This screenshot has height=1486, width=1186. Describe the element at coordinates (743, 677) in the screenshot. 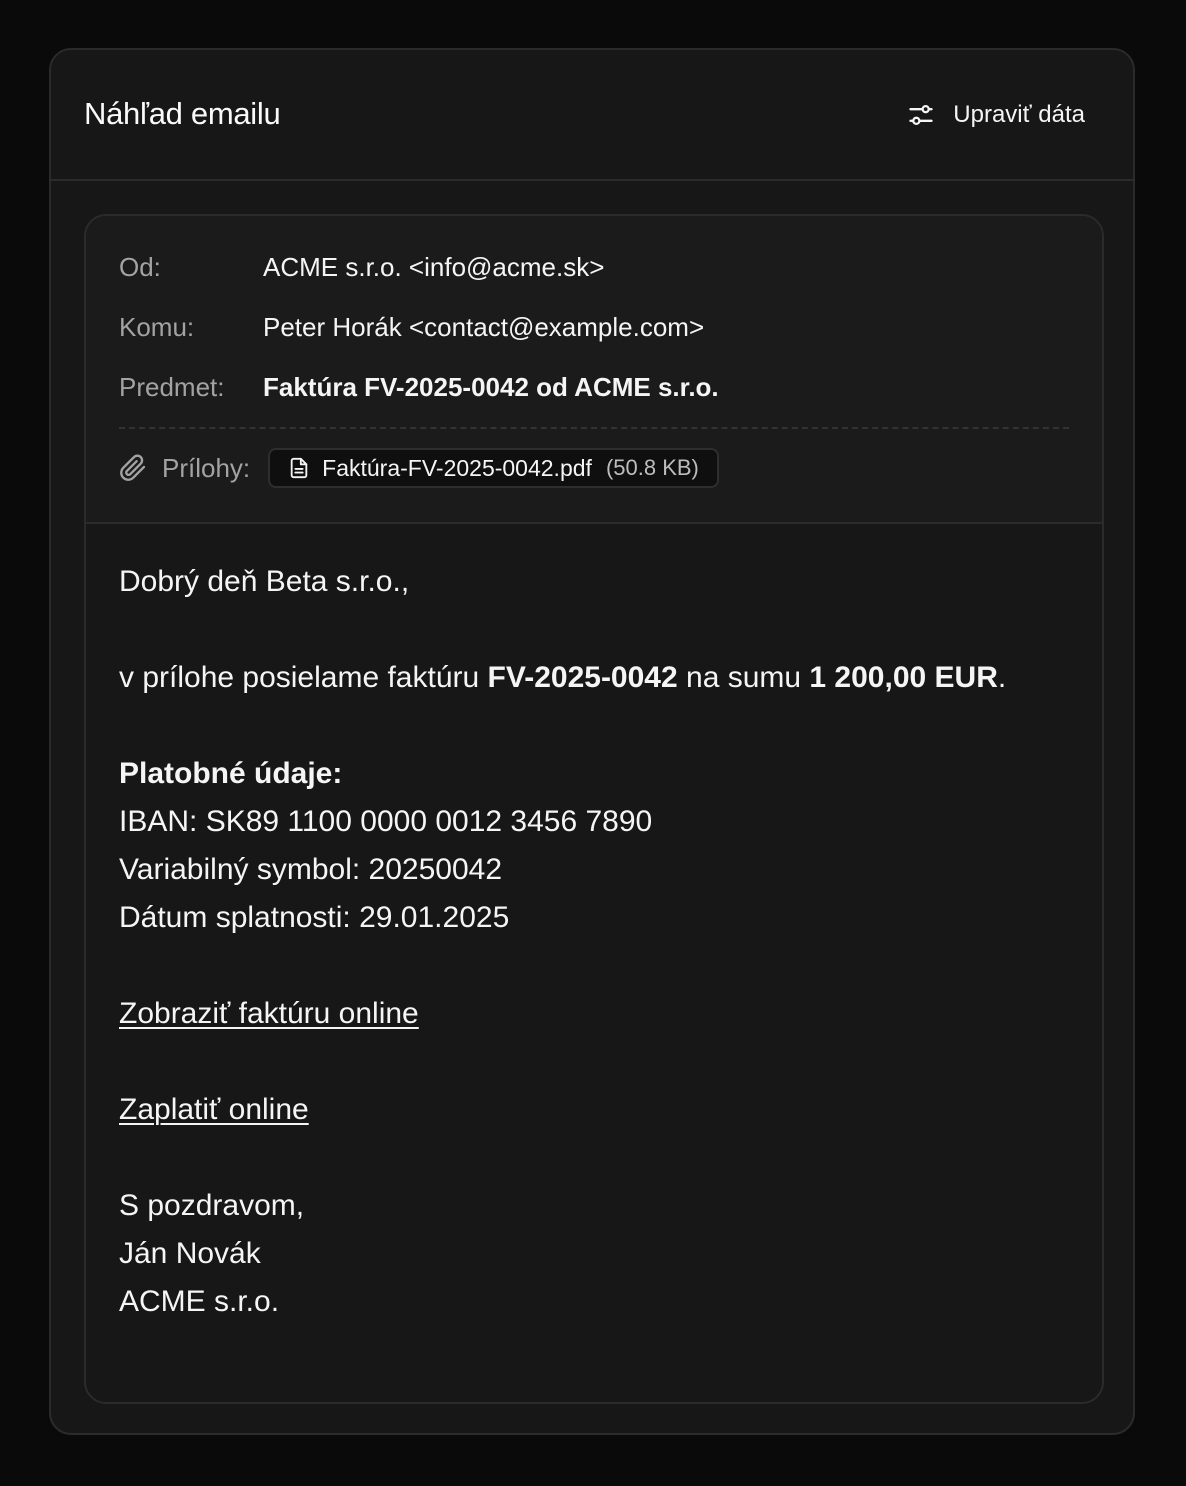

I see `intro-middle: na sumu` at that location.